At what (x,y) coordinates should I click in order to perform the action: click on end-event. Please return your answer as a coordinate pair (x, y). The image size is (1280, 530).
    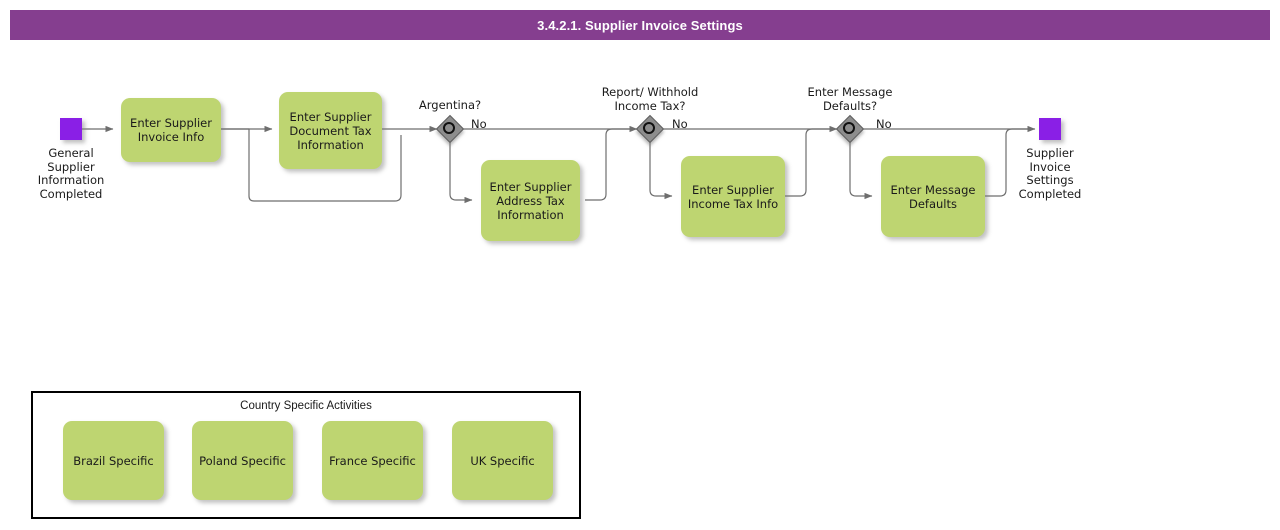
    Looking at the image, I should click on (1050, 129).